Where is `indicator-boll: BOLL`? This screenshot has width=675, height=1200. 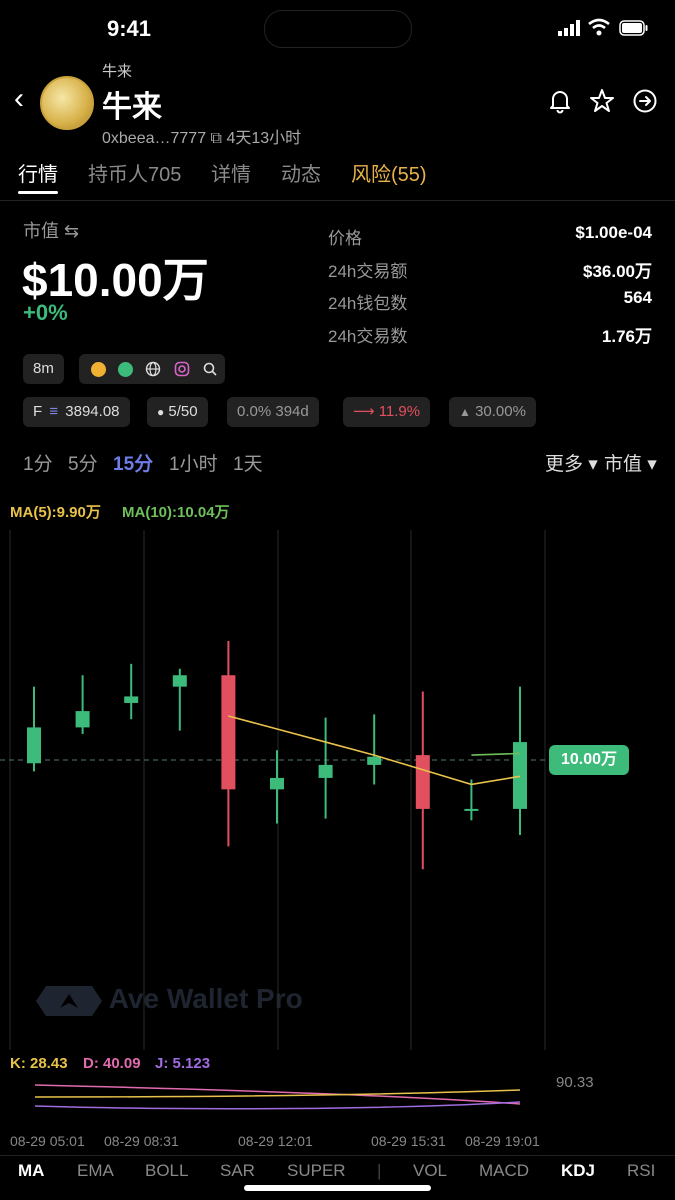 indicator-boll: BOLL is located at coordinates (166, 1171).